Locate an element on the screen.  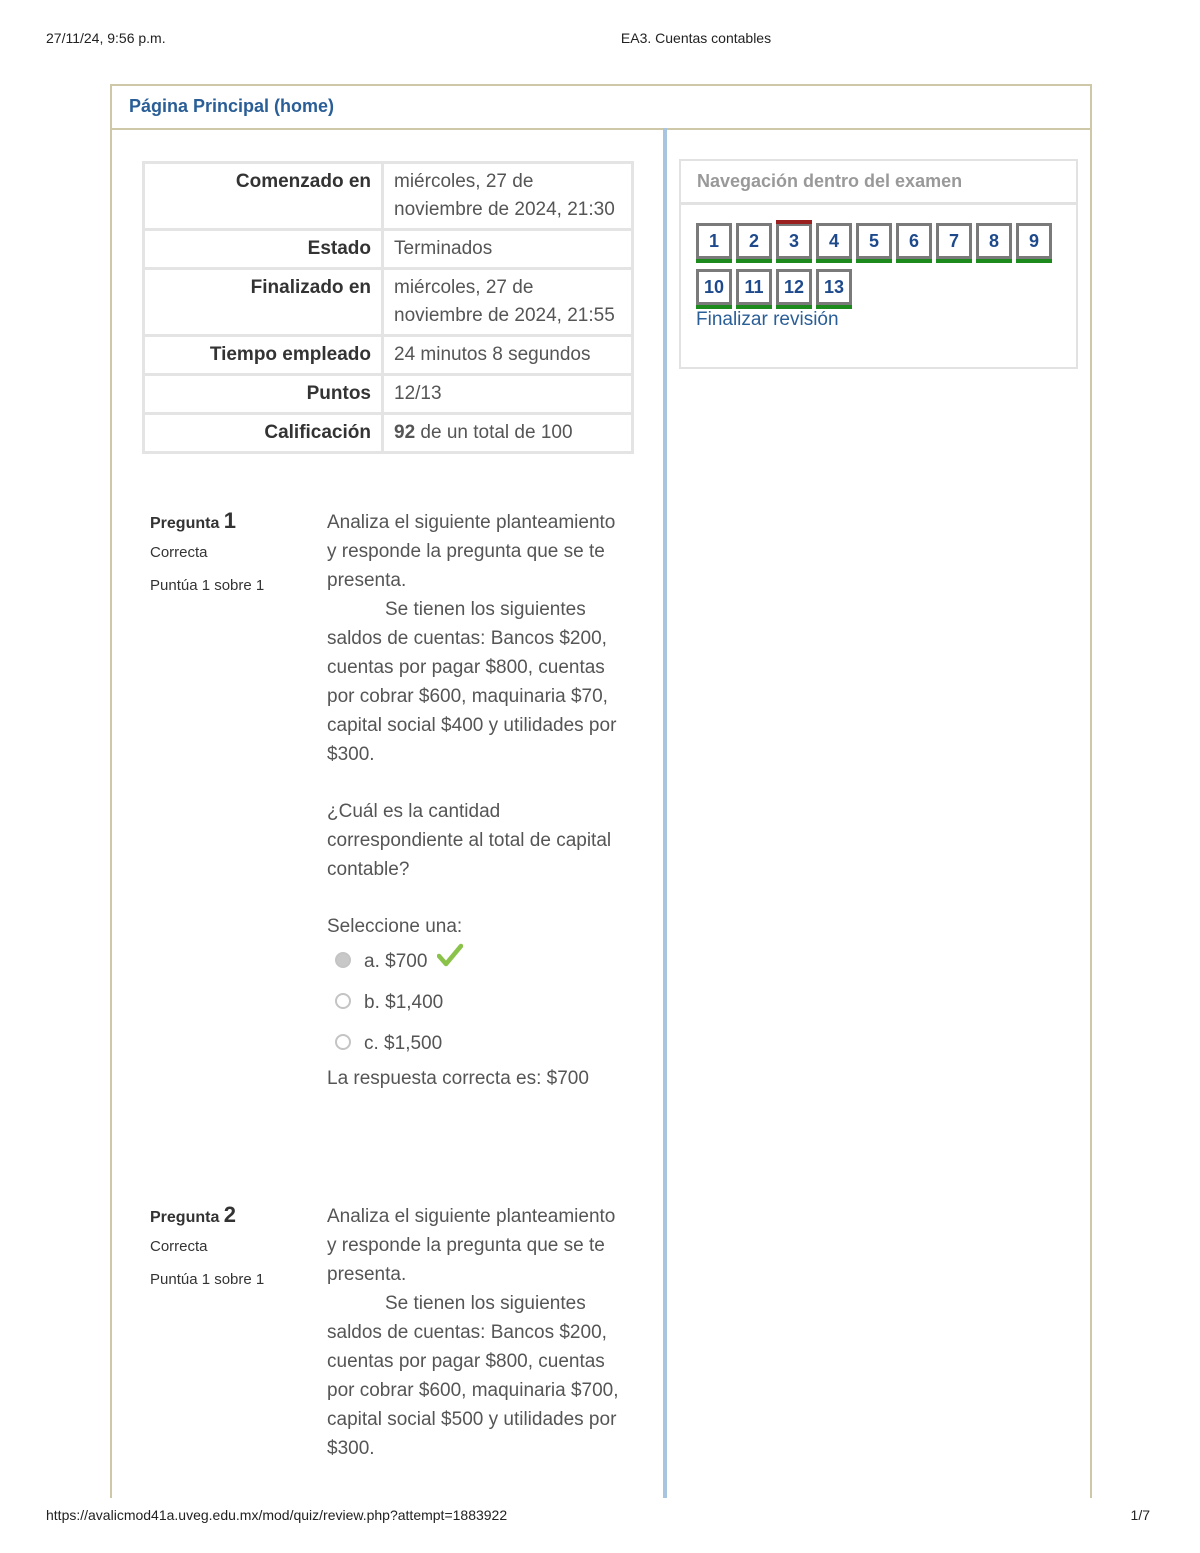
summary-value: 24 minutos 8 segundos is located at coordinates (507, 355).